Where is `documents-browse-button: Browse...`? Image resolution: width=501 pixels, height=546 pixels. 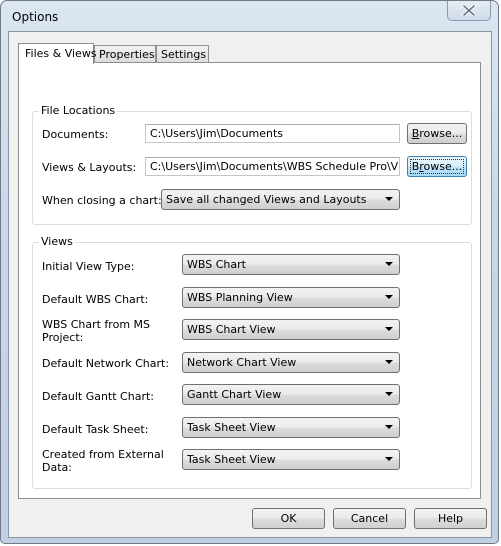 documents-browse-button: Browse... is located at coordinates (437, 133).